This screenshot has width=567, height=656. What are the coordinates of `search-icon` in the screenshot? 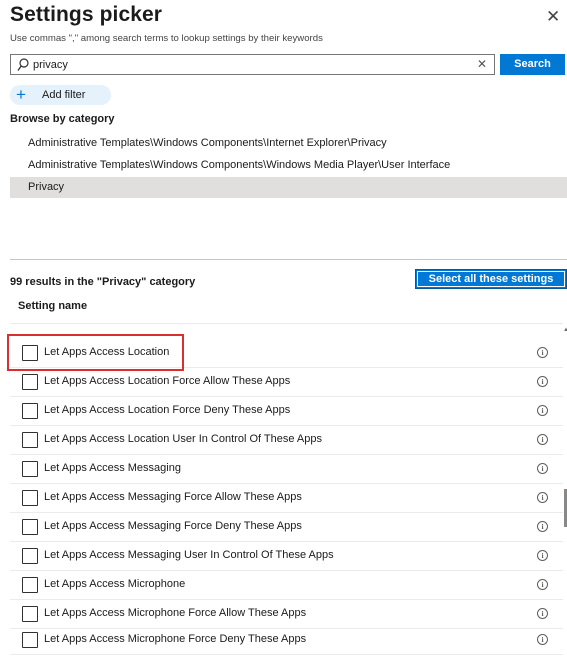 It's located at (23, 64).